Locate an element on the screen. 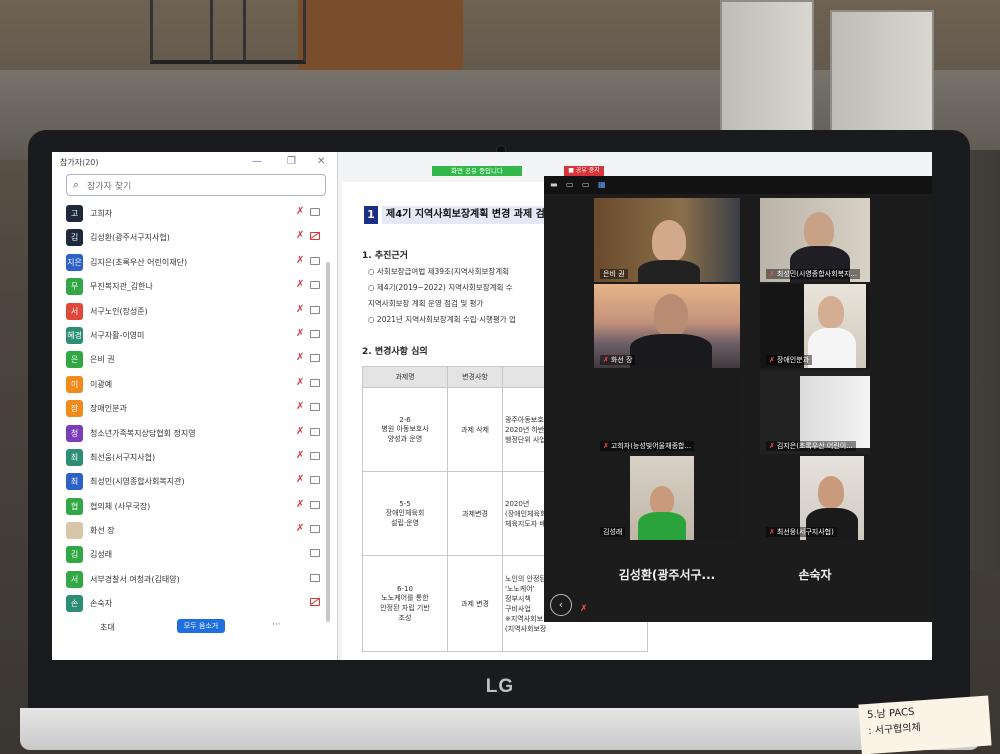 Image resolution: width=1000 pixels, height=754 pixels. name-only-tile: 손숙자 is located at coordinates (815, 574).